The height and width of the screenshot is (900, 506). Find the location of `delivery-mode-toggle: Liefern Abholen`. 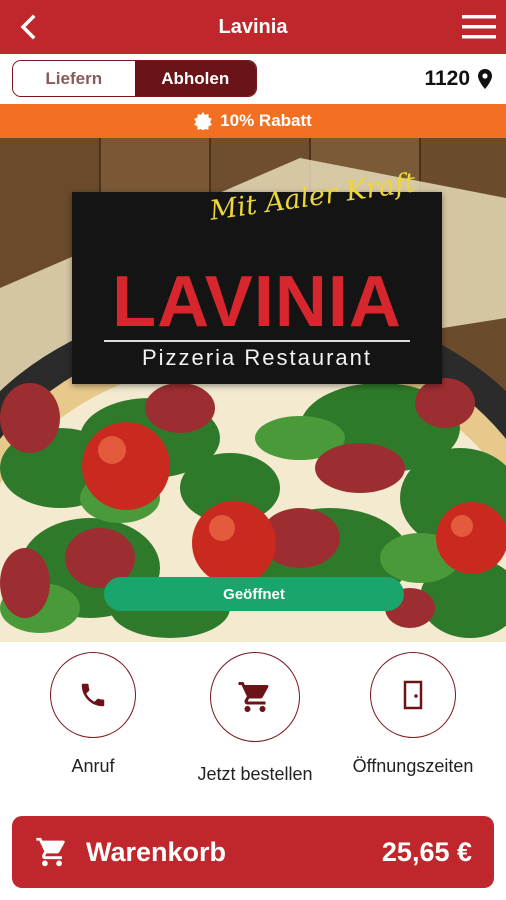

delivery-mode-toggle: Liefern Abholen is located at coordinates (134, 78).